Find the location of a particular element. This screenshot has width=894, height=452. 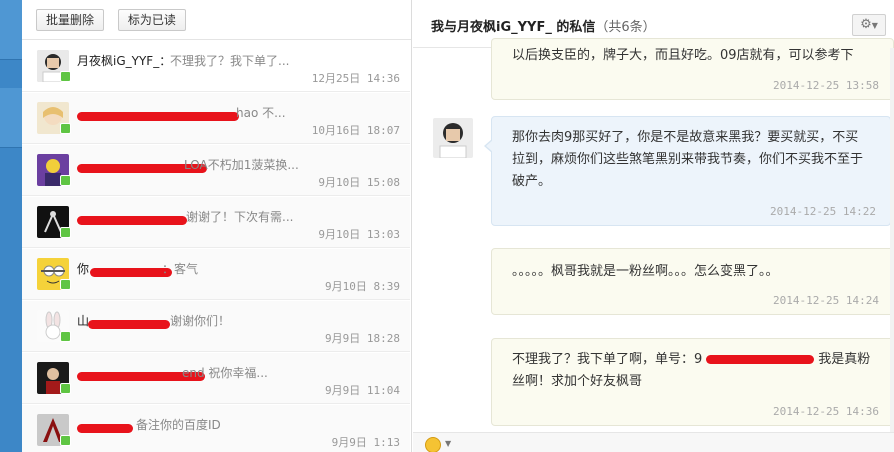

conversation-row: 你 ：客气 9月10日 8:39 is located at coordinates (216, 274).